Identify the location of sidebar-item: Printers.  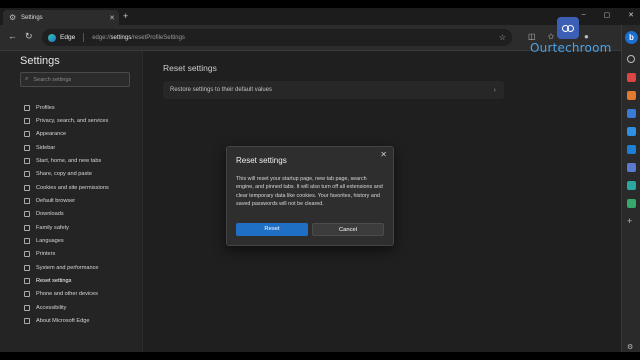
(66, 254).